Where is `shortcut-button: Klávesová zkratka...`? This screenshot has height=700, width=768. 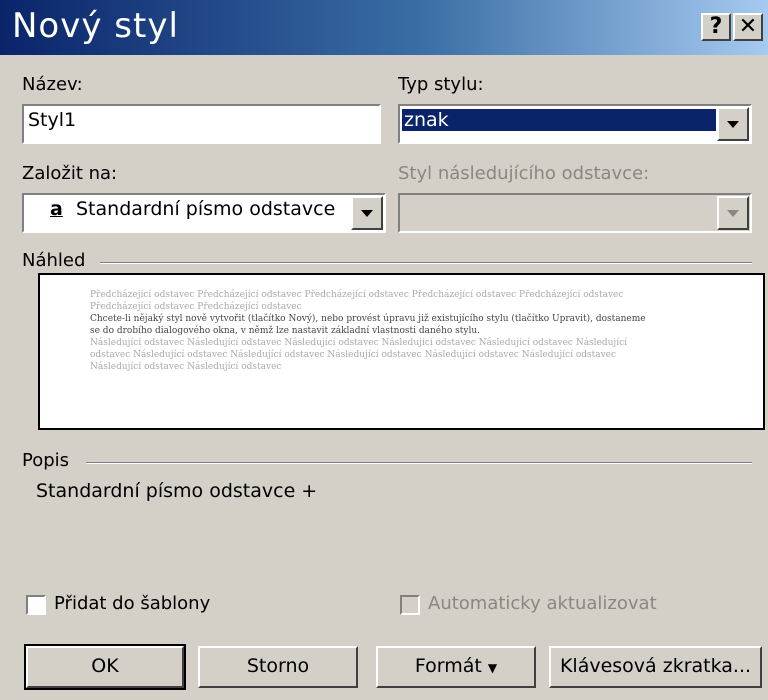 shortcut-button: Klávesová zkratka... is located at coordinates (655, 667).